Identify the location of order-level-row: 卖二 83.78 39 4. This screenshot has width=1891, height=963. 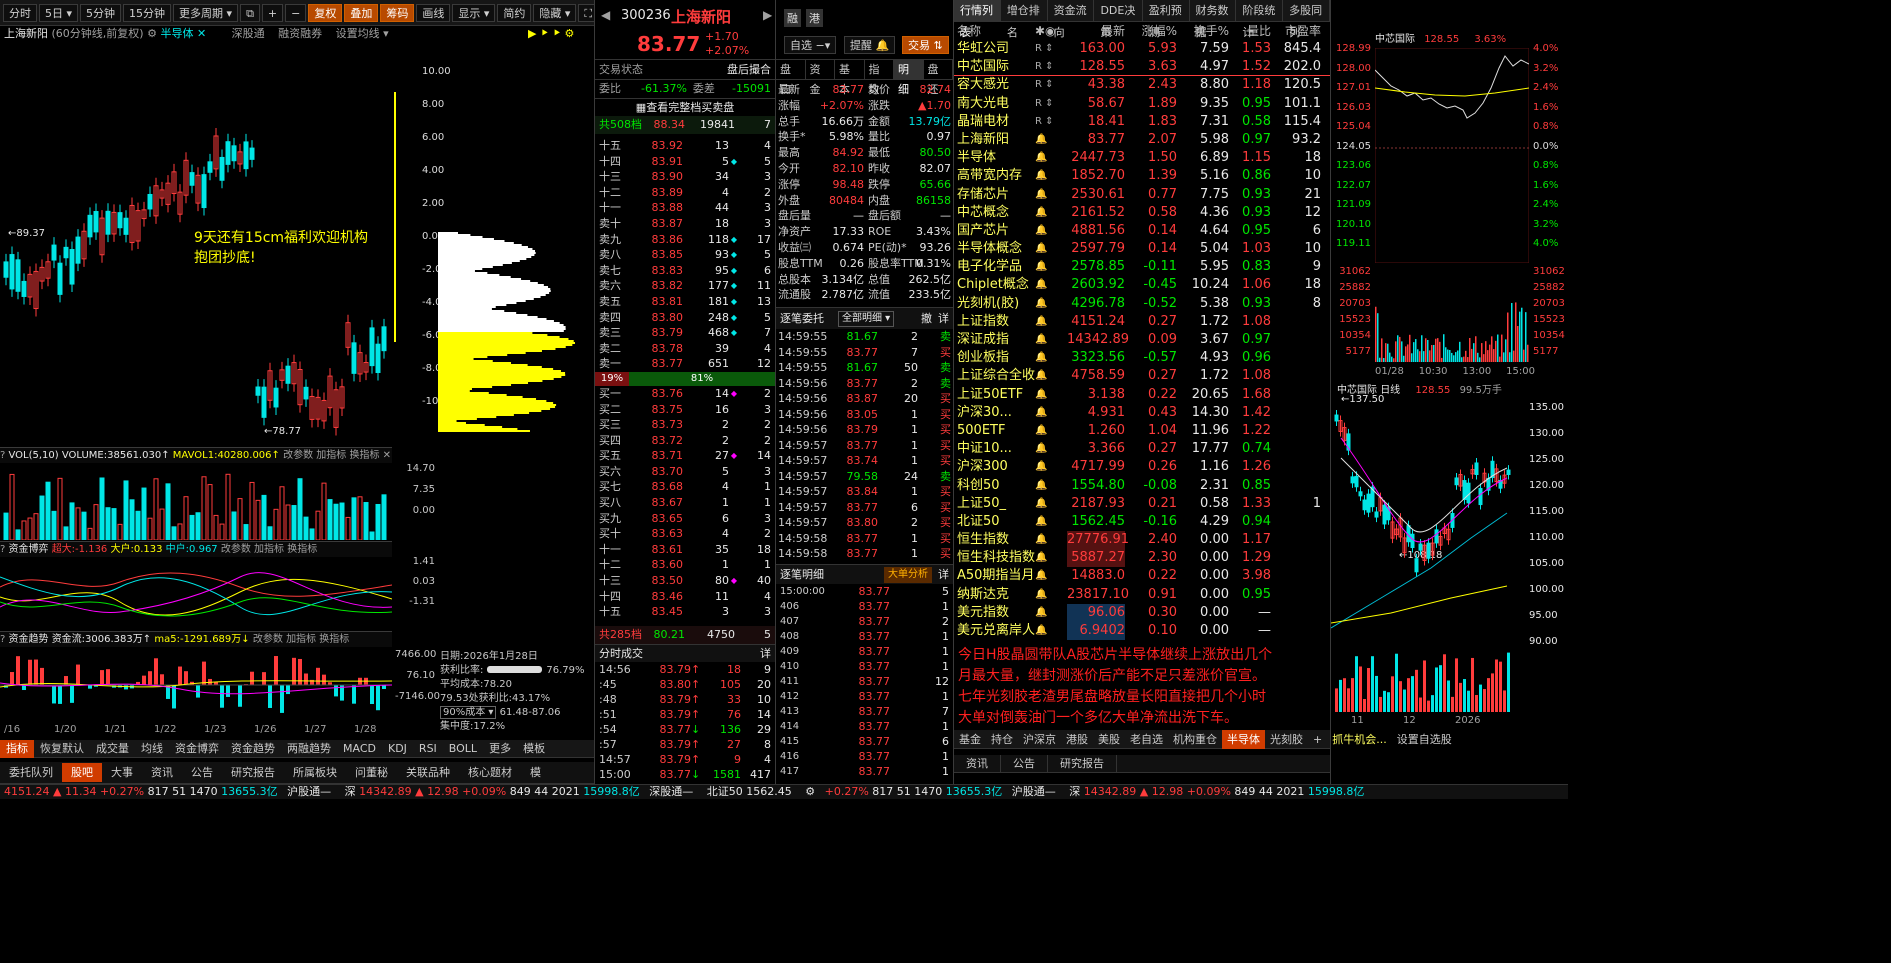
(685, 349).